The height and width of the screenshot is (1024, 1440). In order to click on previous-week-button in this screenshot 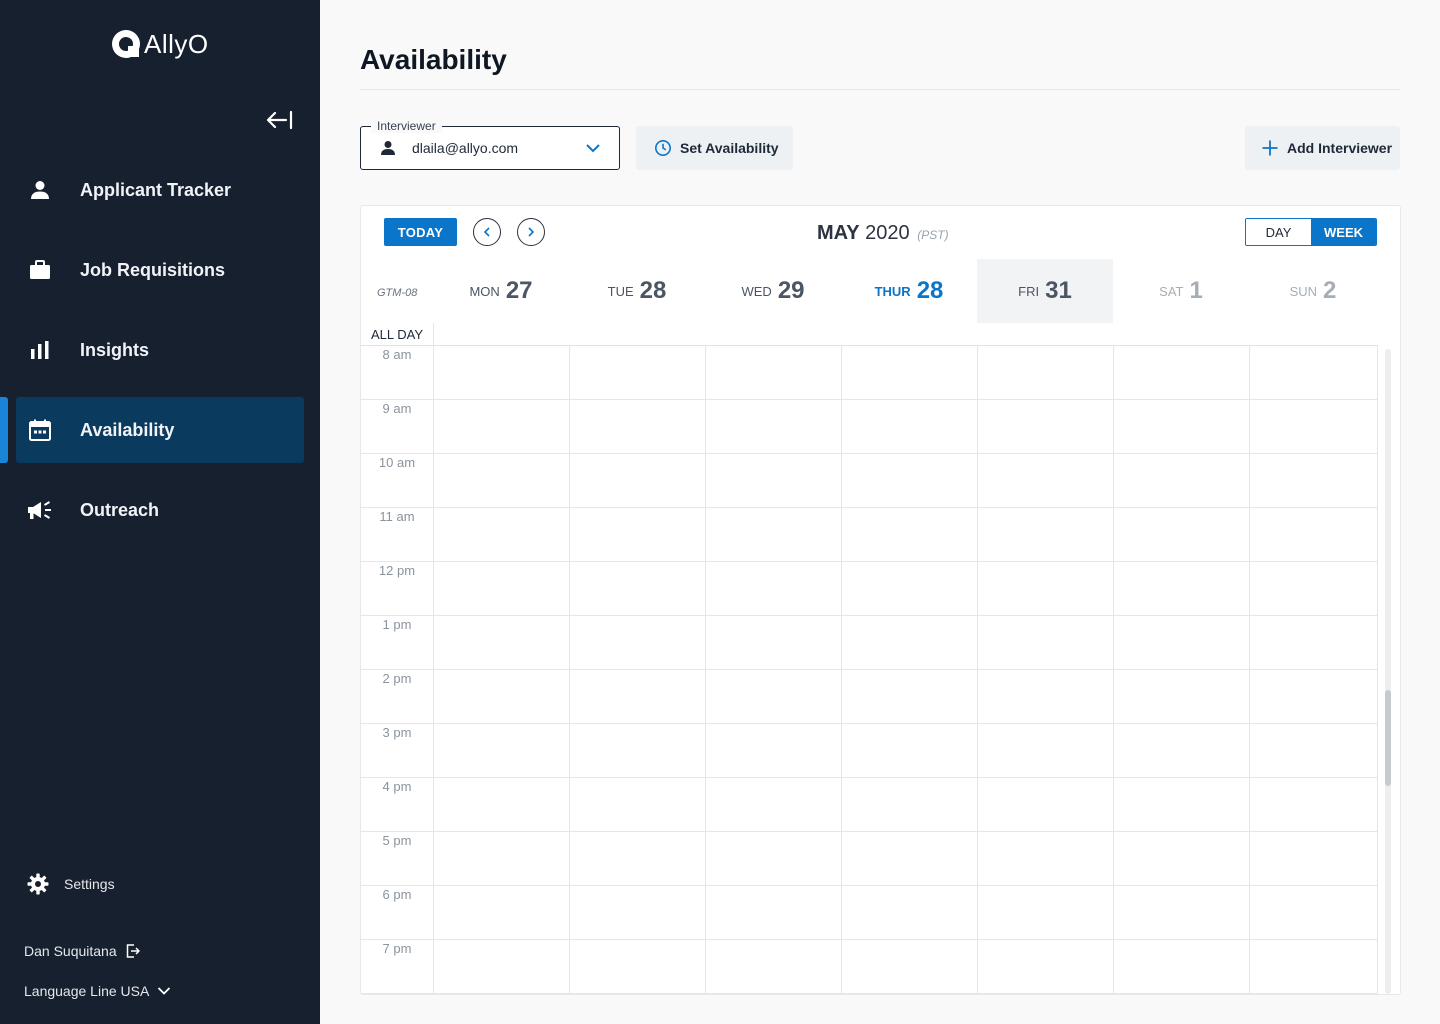, I will do `click(487, 232)`.